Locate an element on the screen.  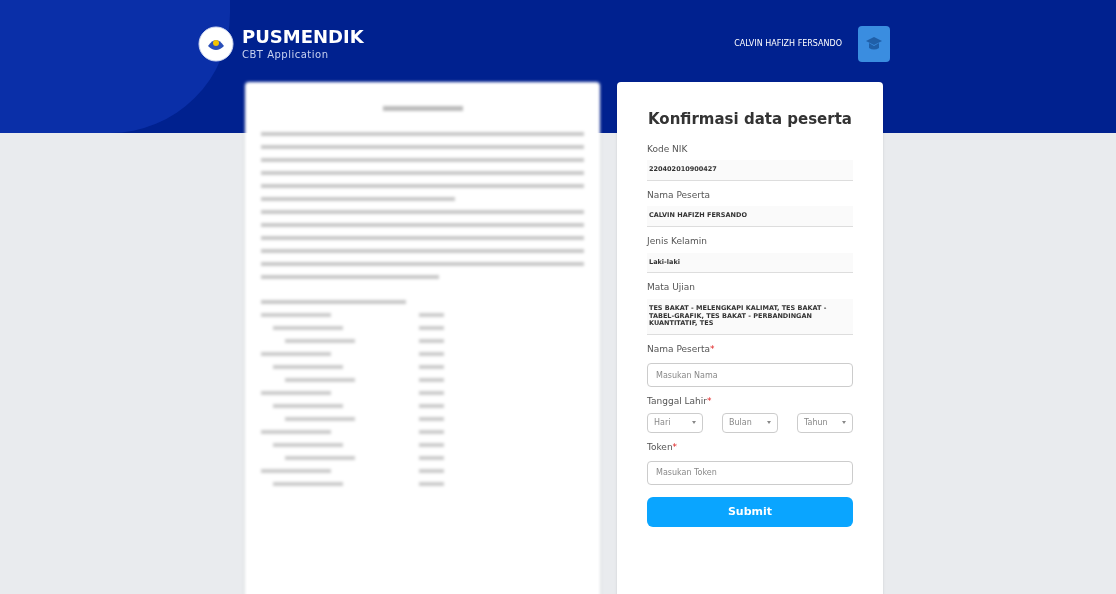
field-label: Kode NIK is located at coordinates (667, 148).